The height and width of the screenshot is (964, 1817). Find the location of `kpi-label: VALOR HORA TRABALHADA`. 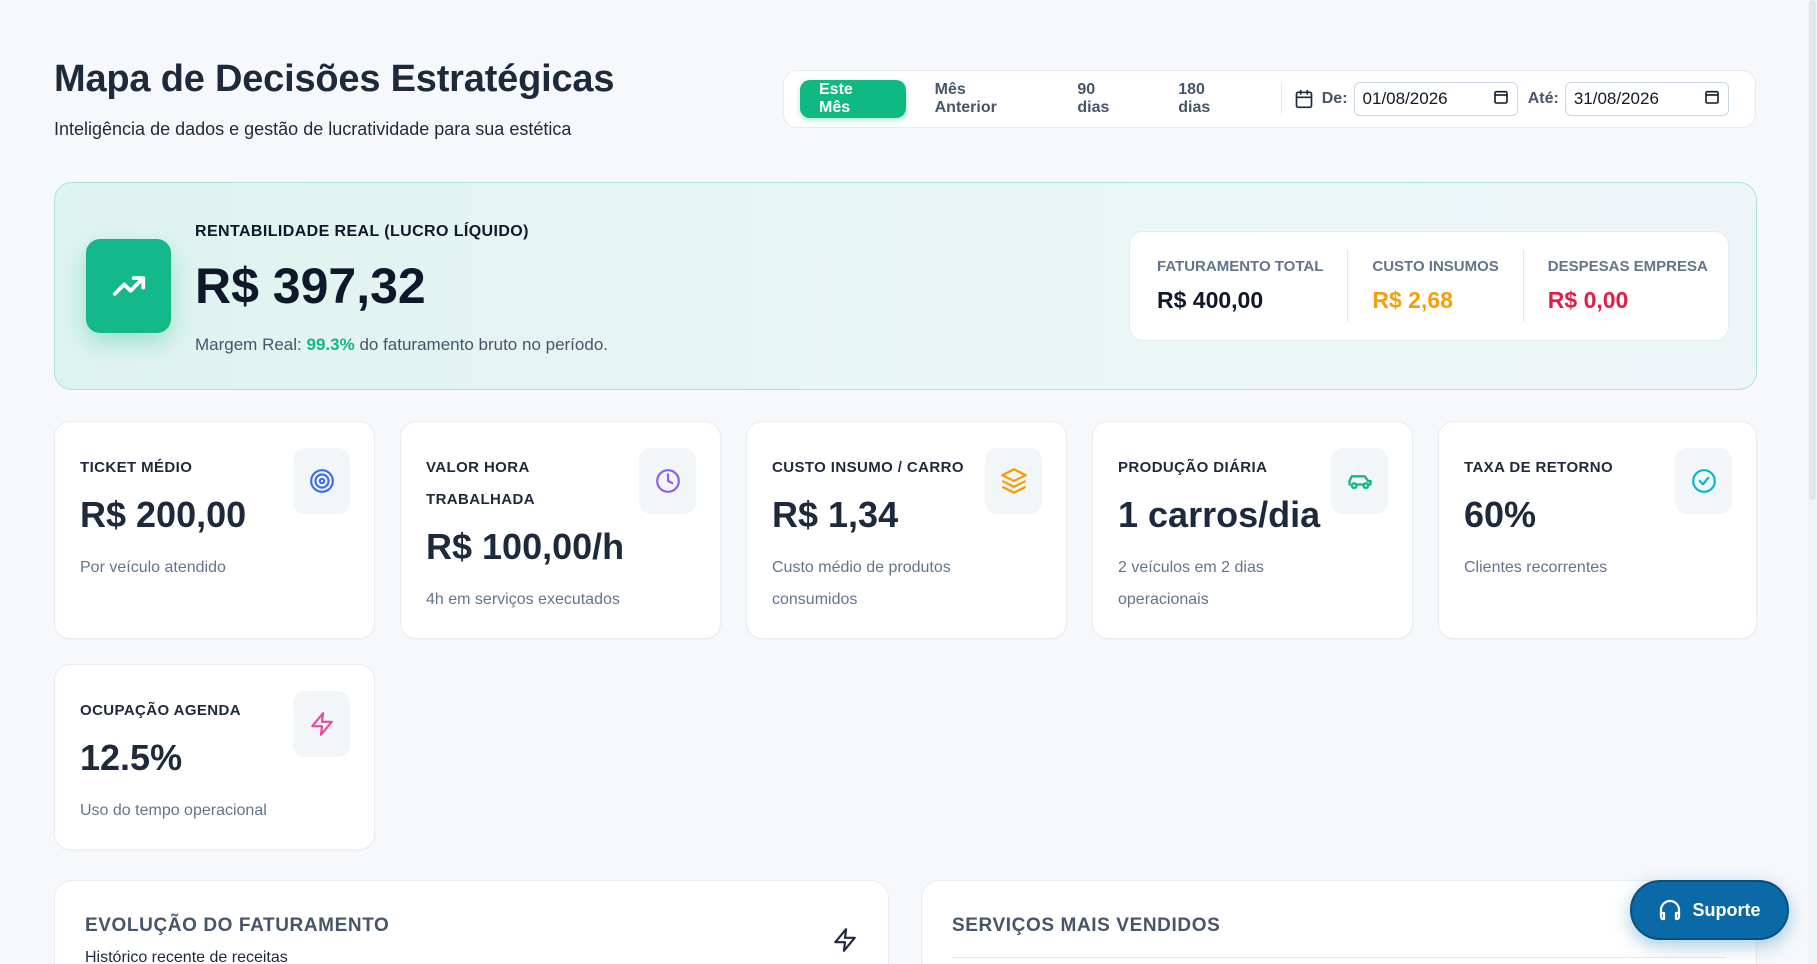

kpi-label: VALOR HORA TRABALHADA is located at coordinates (480, 483).